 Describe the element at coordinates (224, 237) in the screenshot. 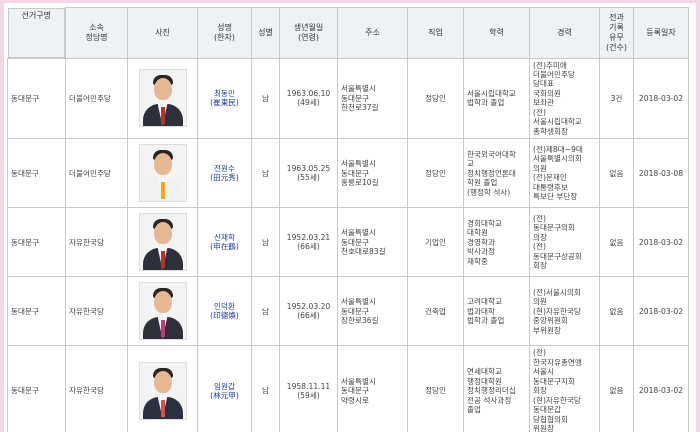

I see `candidate-name: 신재학` at that location.